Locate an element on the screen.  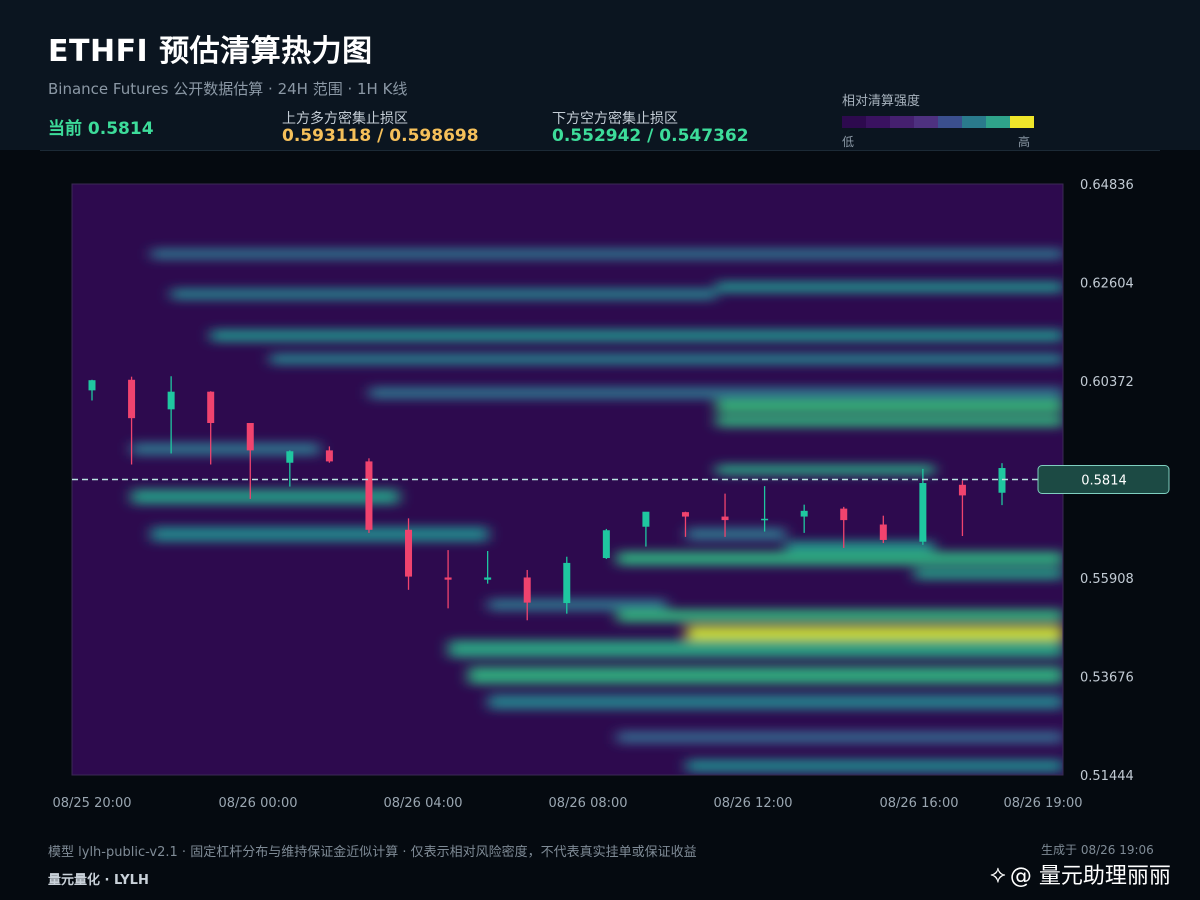
y-tick-label-6: 0.51444 is located at coordinates (1107, 776).